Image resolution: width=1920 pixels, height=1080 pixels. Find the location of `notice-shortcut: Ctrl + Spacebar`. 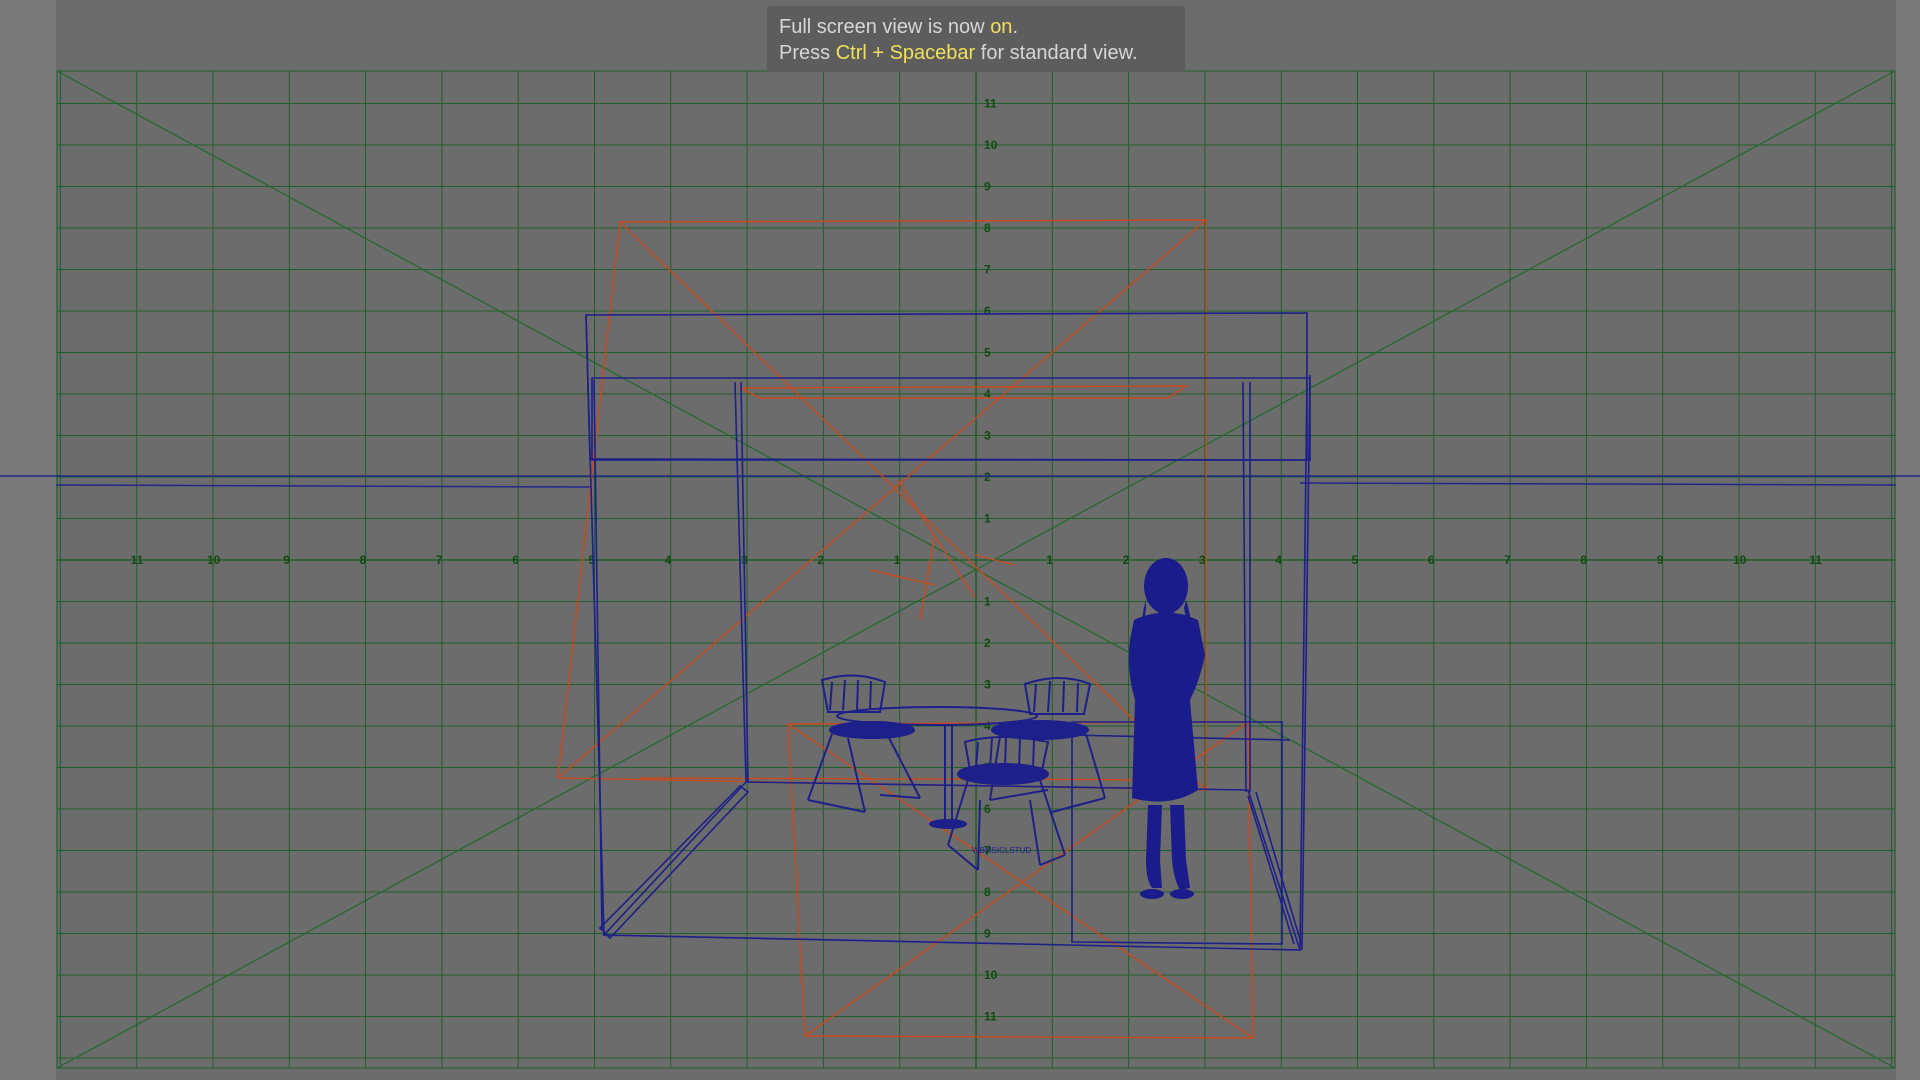

notice-shortcut: Ctrl + Spacebar is located at coordinates (905, 53).